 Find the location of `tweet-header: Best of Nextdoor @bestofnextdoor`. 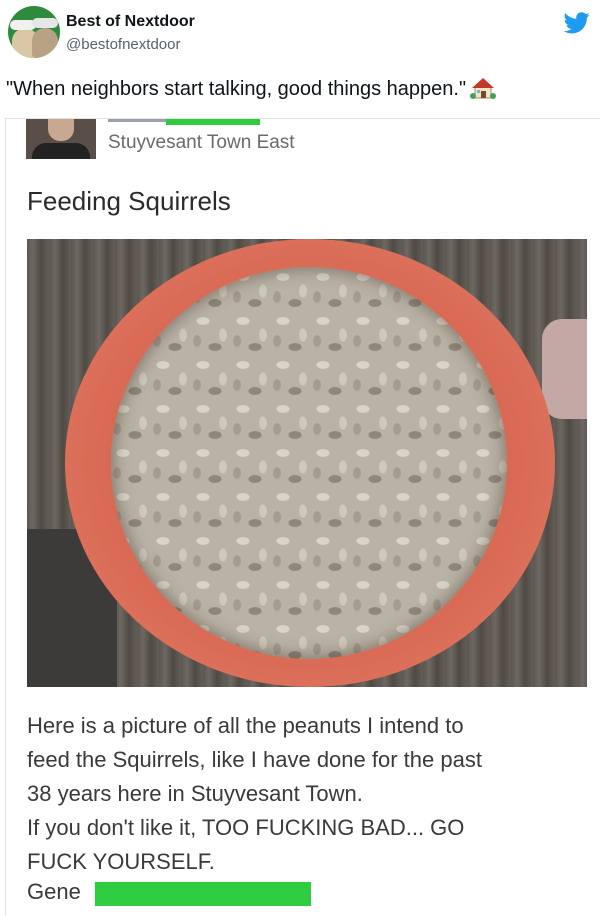

tweet-header: Best of Nextdoor @bestofnextdoor is located at coordinates (300, 35).